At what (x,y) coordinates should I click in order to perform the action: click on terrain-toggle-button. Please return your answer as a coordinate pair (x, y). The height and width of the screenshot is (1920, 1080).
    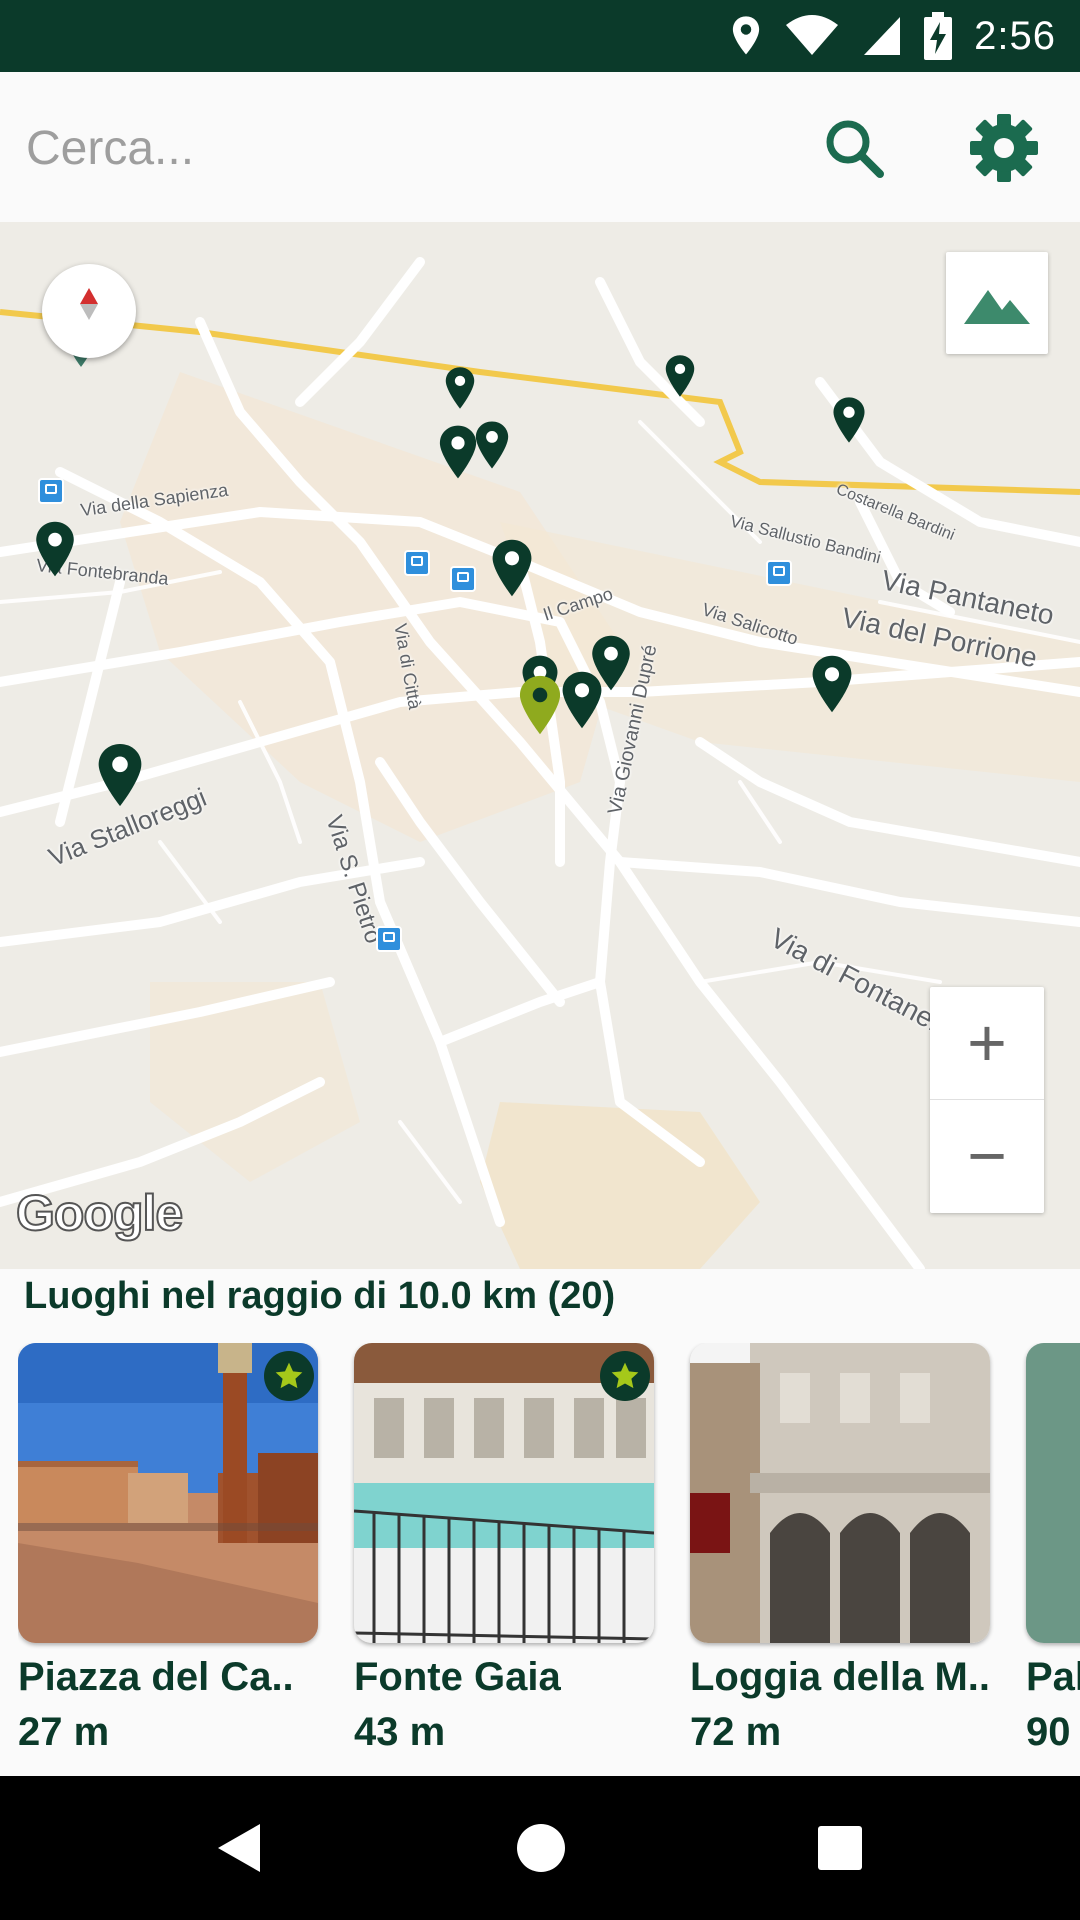
    Looking at the image, I should click on (997, 303).